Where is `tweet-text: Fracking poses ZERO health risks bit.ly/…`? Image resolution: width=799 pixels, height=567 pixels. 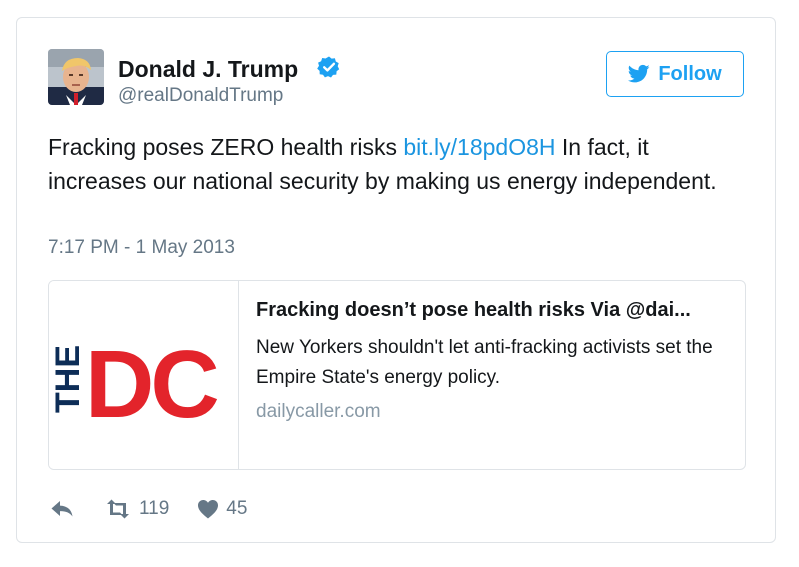
tweet-text: Fracking poses ZERO health risks bit.ly/… is located at coordinates (388, 164).